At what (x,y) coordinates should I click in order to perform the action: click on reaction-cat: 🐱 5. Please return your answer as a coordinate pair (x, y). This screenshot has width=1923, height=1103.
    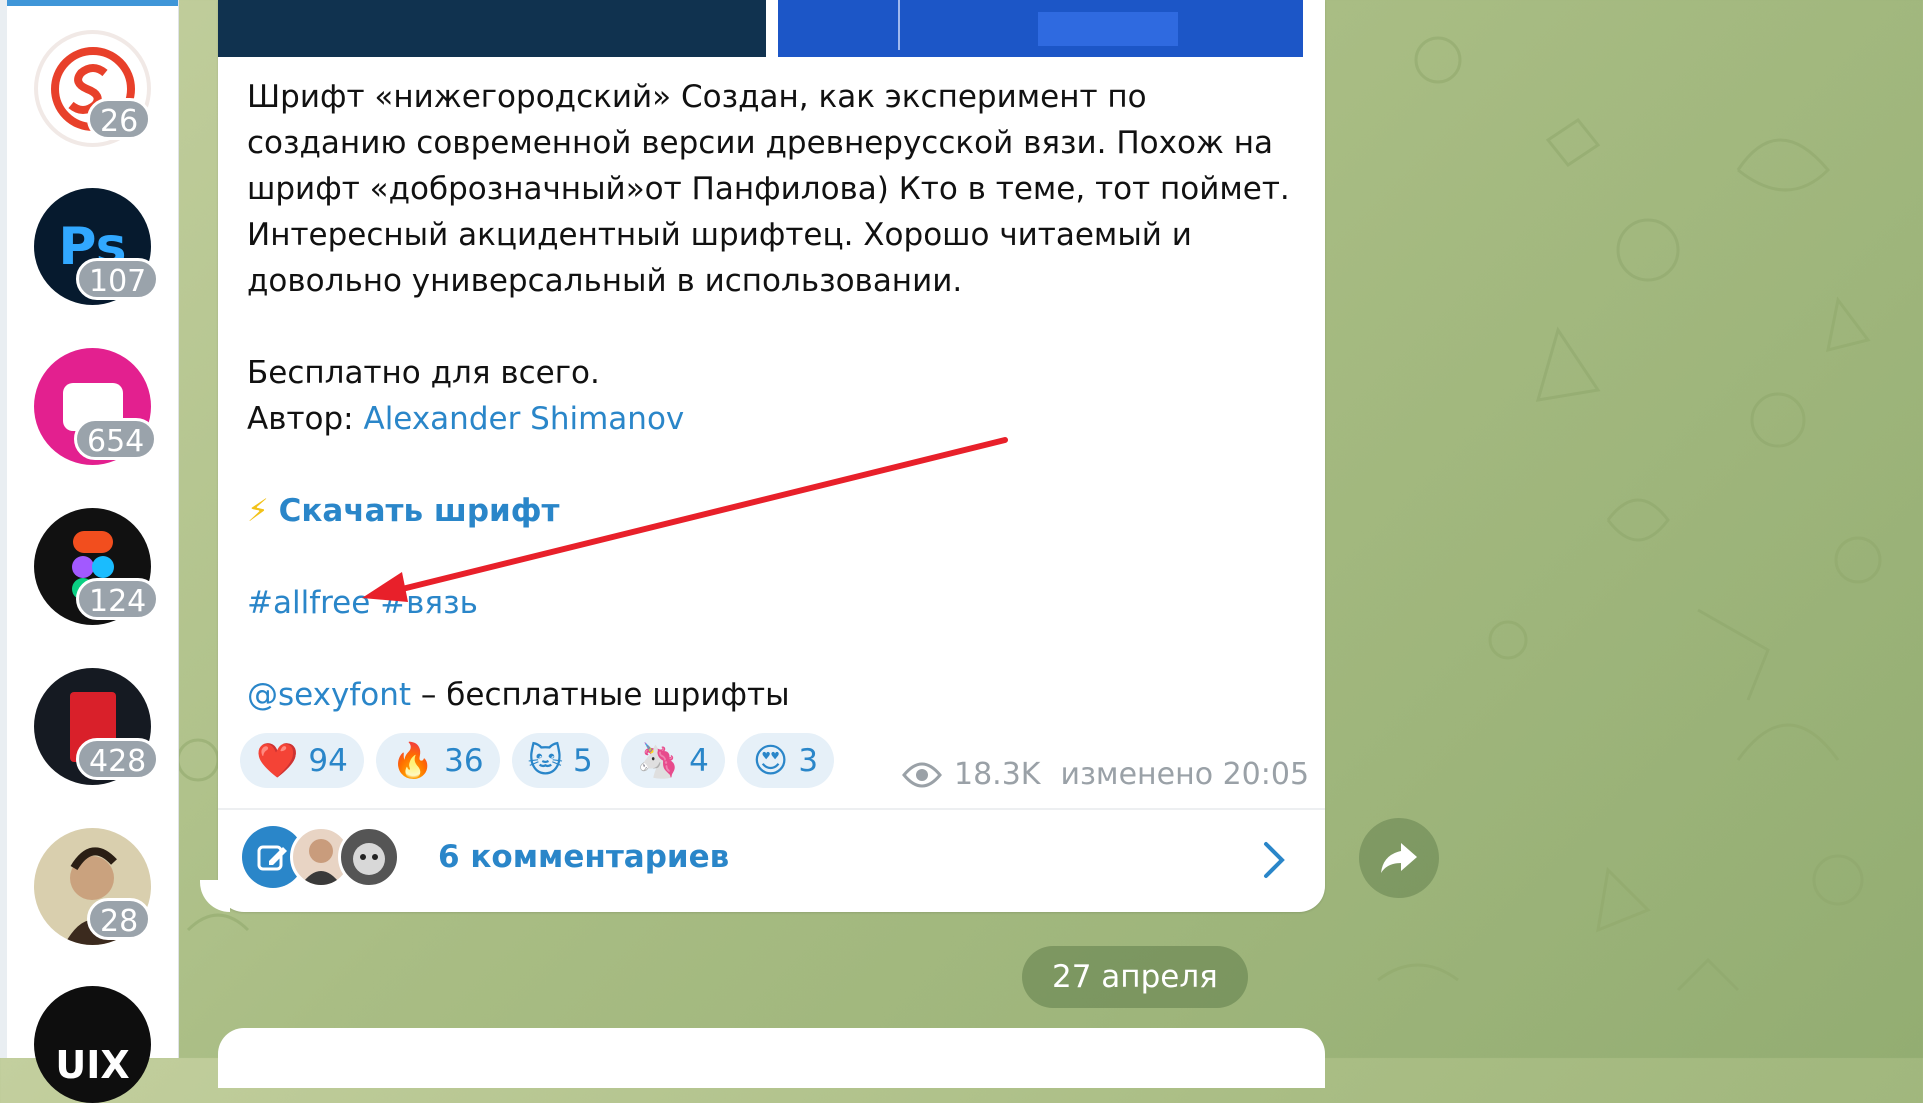
    Looking at the image, I should click on (560, 760).